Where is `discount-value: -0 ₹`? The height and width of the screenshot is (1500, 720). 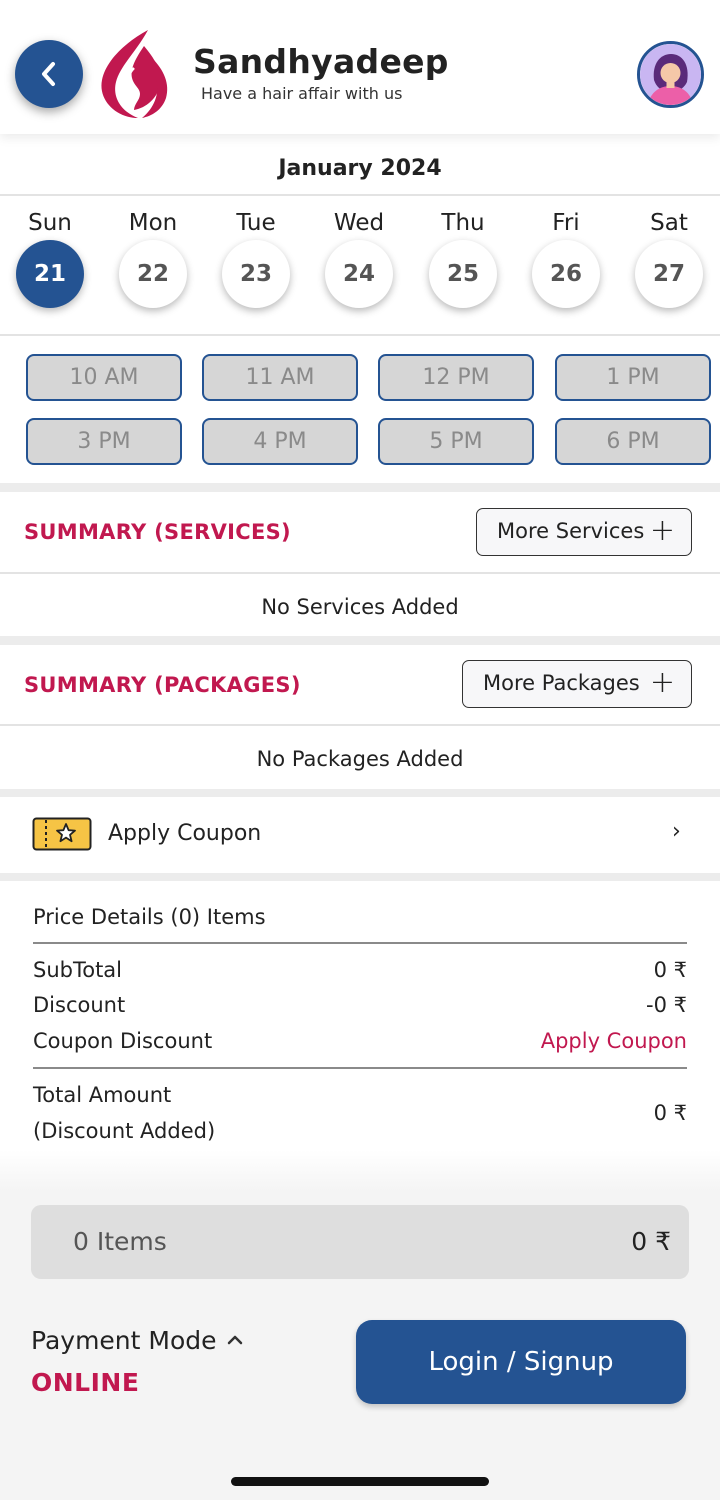 discount-value: -0 ₹ is located at coordinates (666, 1005).